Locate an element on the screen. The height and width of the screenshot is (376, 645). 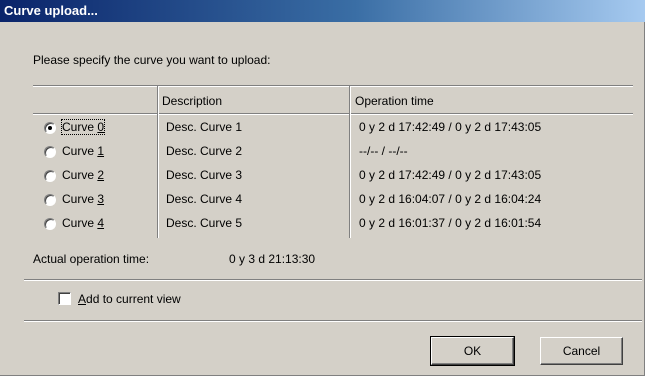
curve-mnemonic: 3 is located at coordinates (101, 199).